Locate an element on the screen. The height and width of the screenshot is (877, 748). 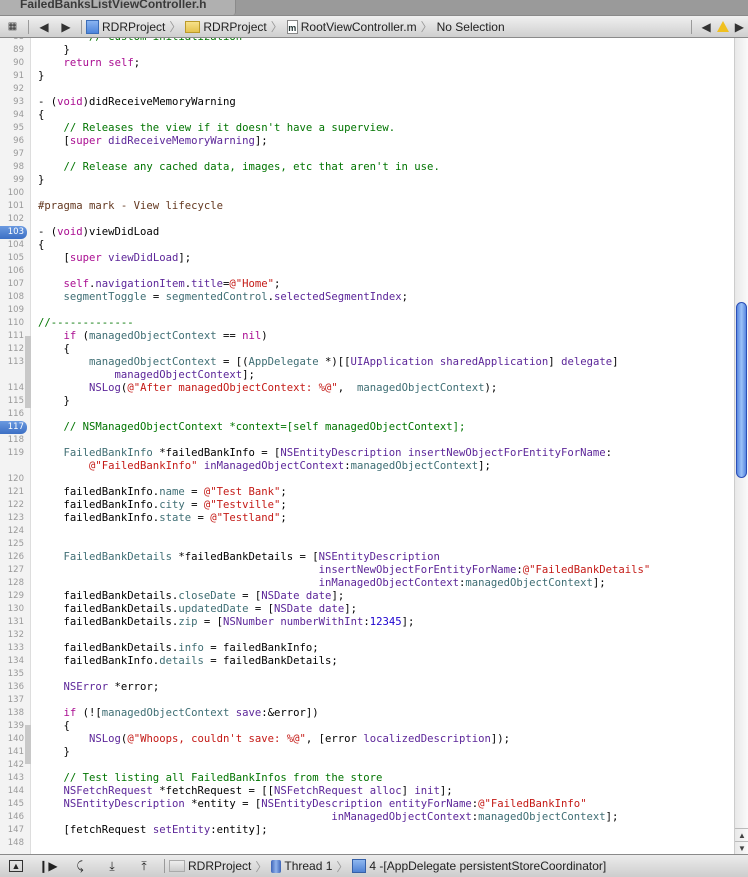
line-number: 127 is located at coordinates (12, 570).